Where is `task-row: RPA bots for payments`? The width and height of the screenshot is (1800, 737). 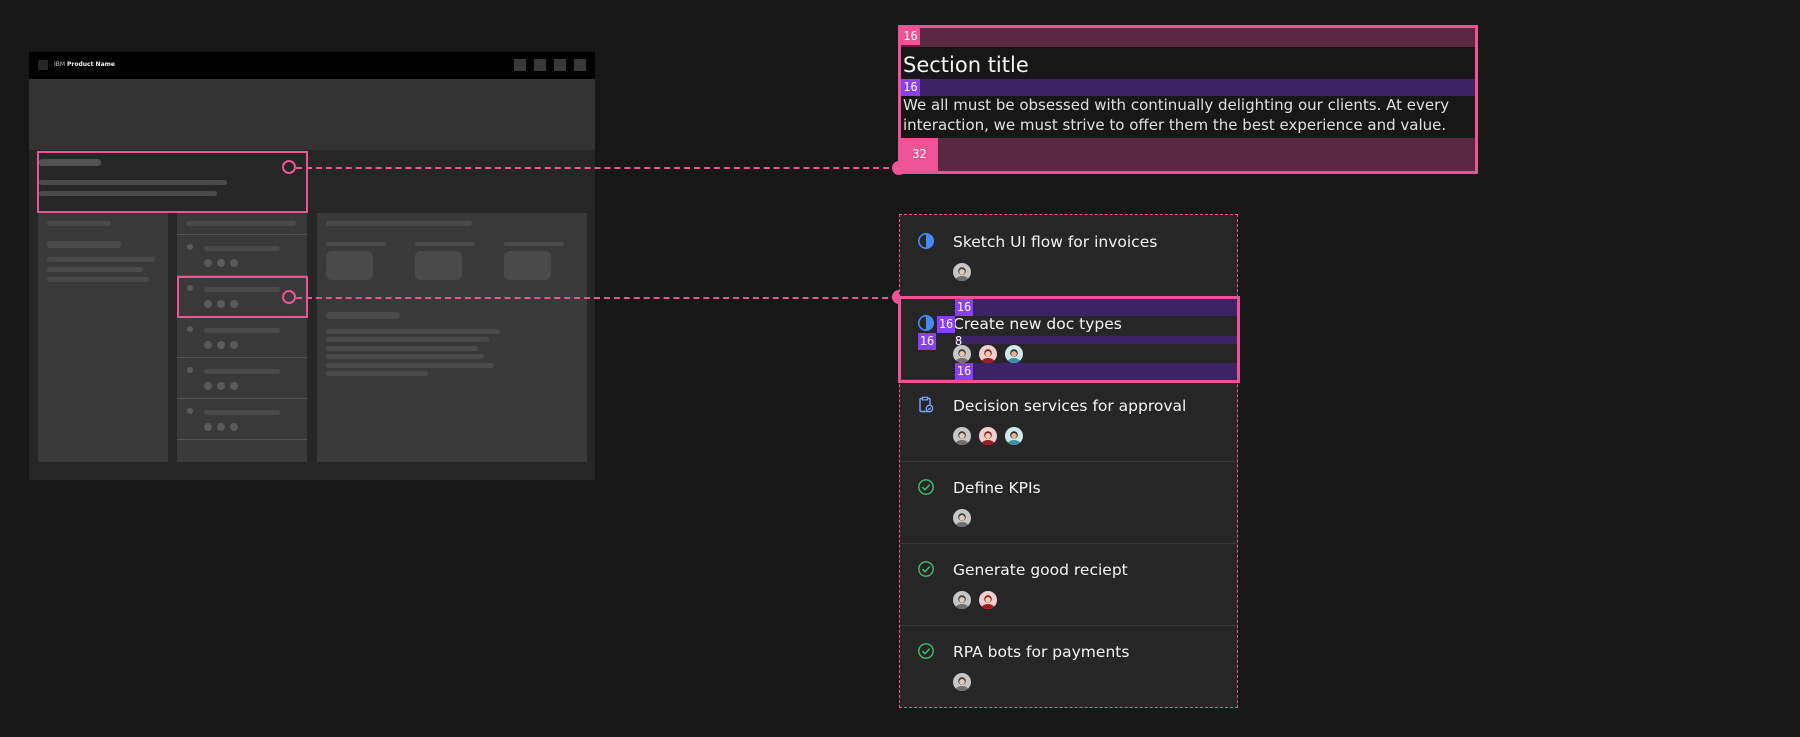 task-row: RPA bots for payments is located at coordinates (1068, 666).